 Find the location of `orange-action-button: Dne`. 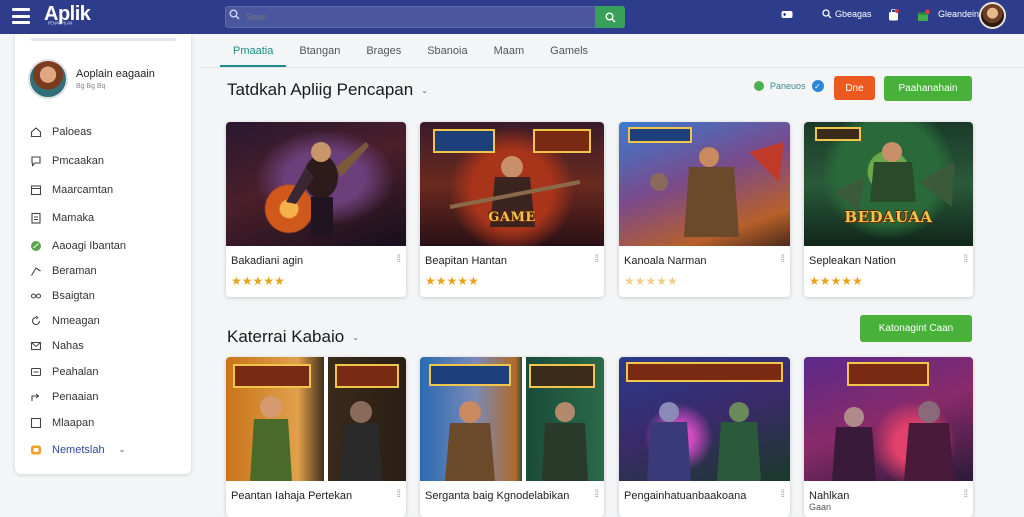

orange-action-button: Dne is located at coordinates (854, 88).